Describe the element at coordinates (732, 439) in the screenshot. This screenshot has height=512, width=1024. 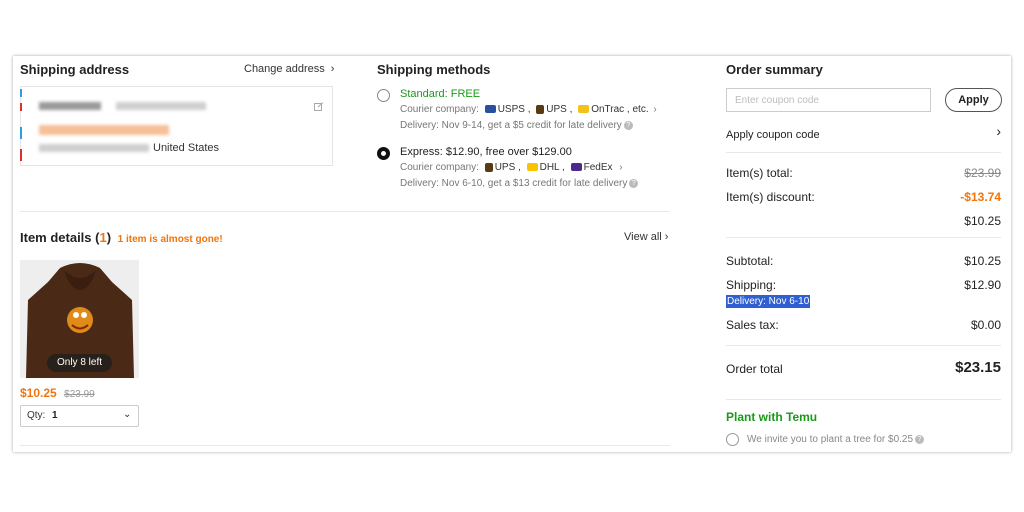
I see `plant-tree-radio` at that location.